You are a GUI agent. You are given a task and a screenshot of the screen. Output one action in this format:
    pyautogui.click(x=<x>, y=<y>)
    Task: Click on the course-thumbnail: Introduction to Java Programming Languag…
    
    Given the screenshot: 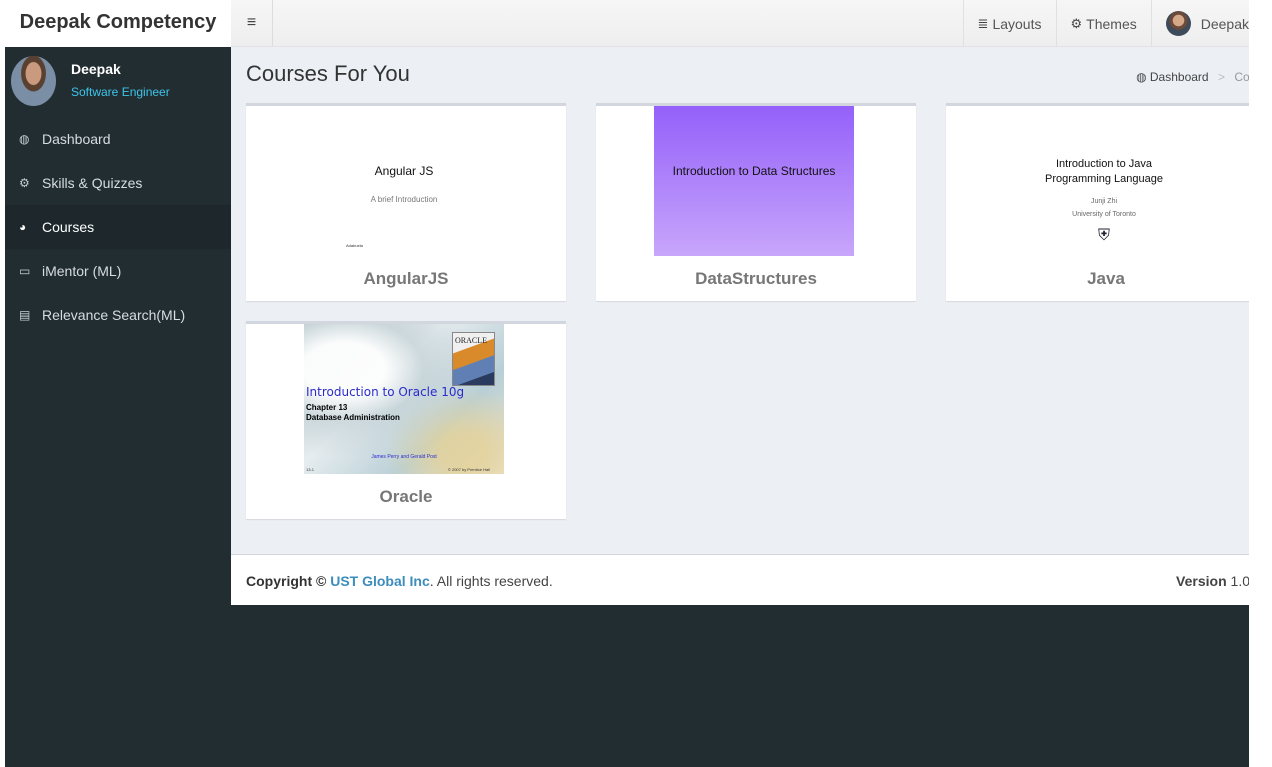 What is the action you would take?
    pyautogui.click(x=1104, y=181)
    